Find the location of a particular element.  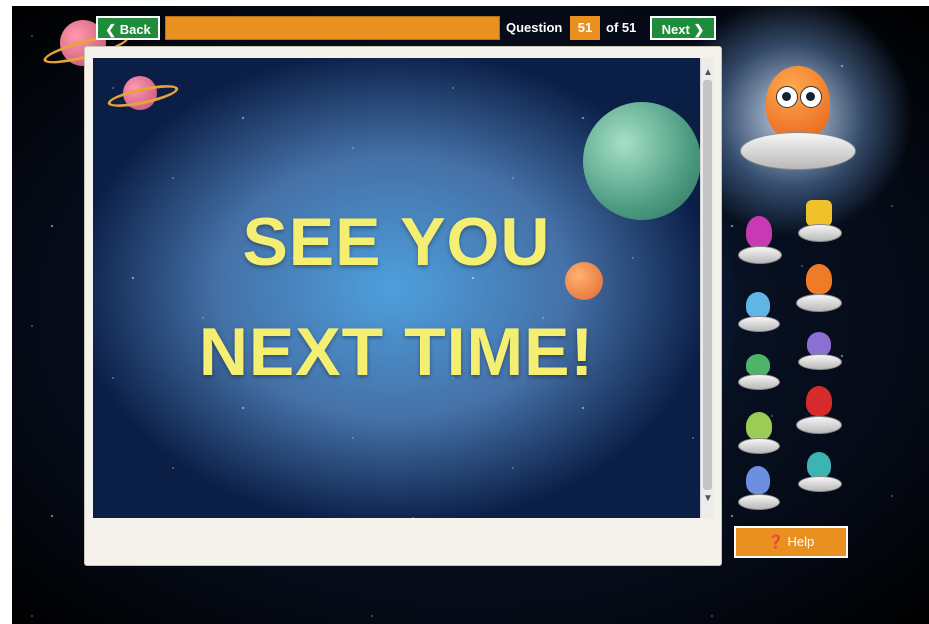

help-button: ❓ Help is located at coordinates (791, 542).